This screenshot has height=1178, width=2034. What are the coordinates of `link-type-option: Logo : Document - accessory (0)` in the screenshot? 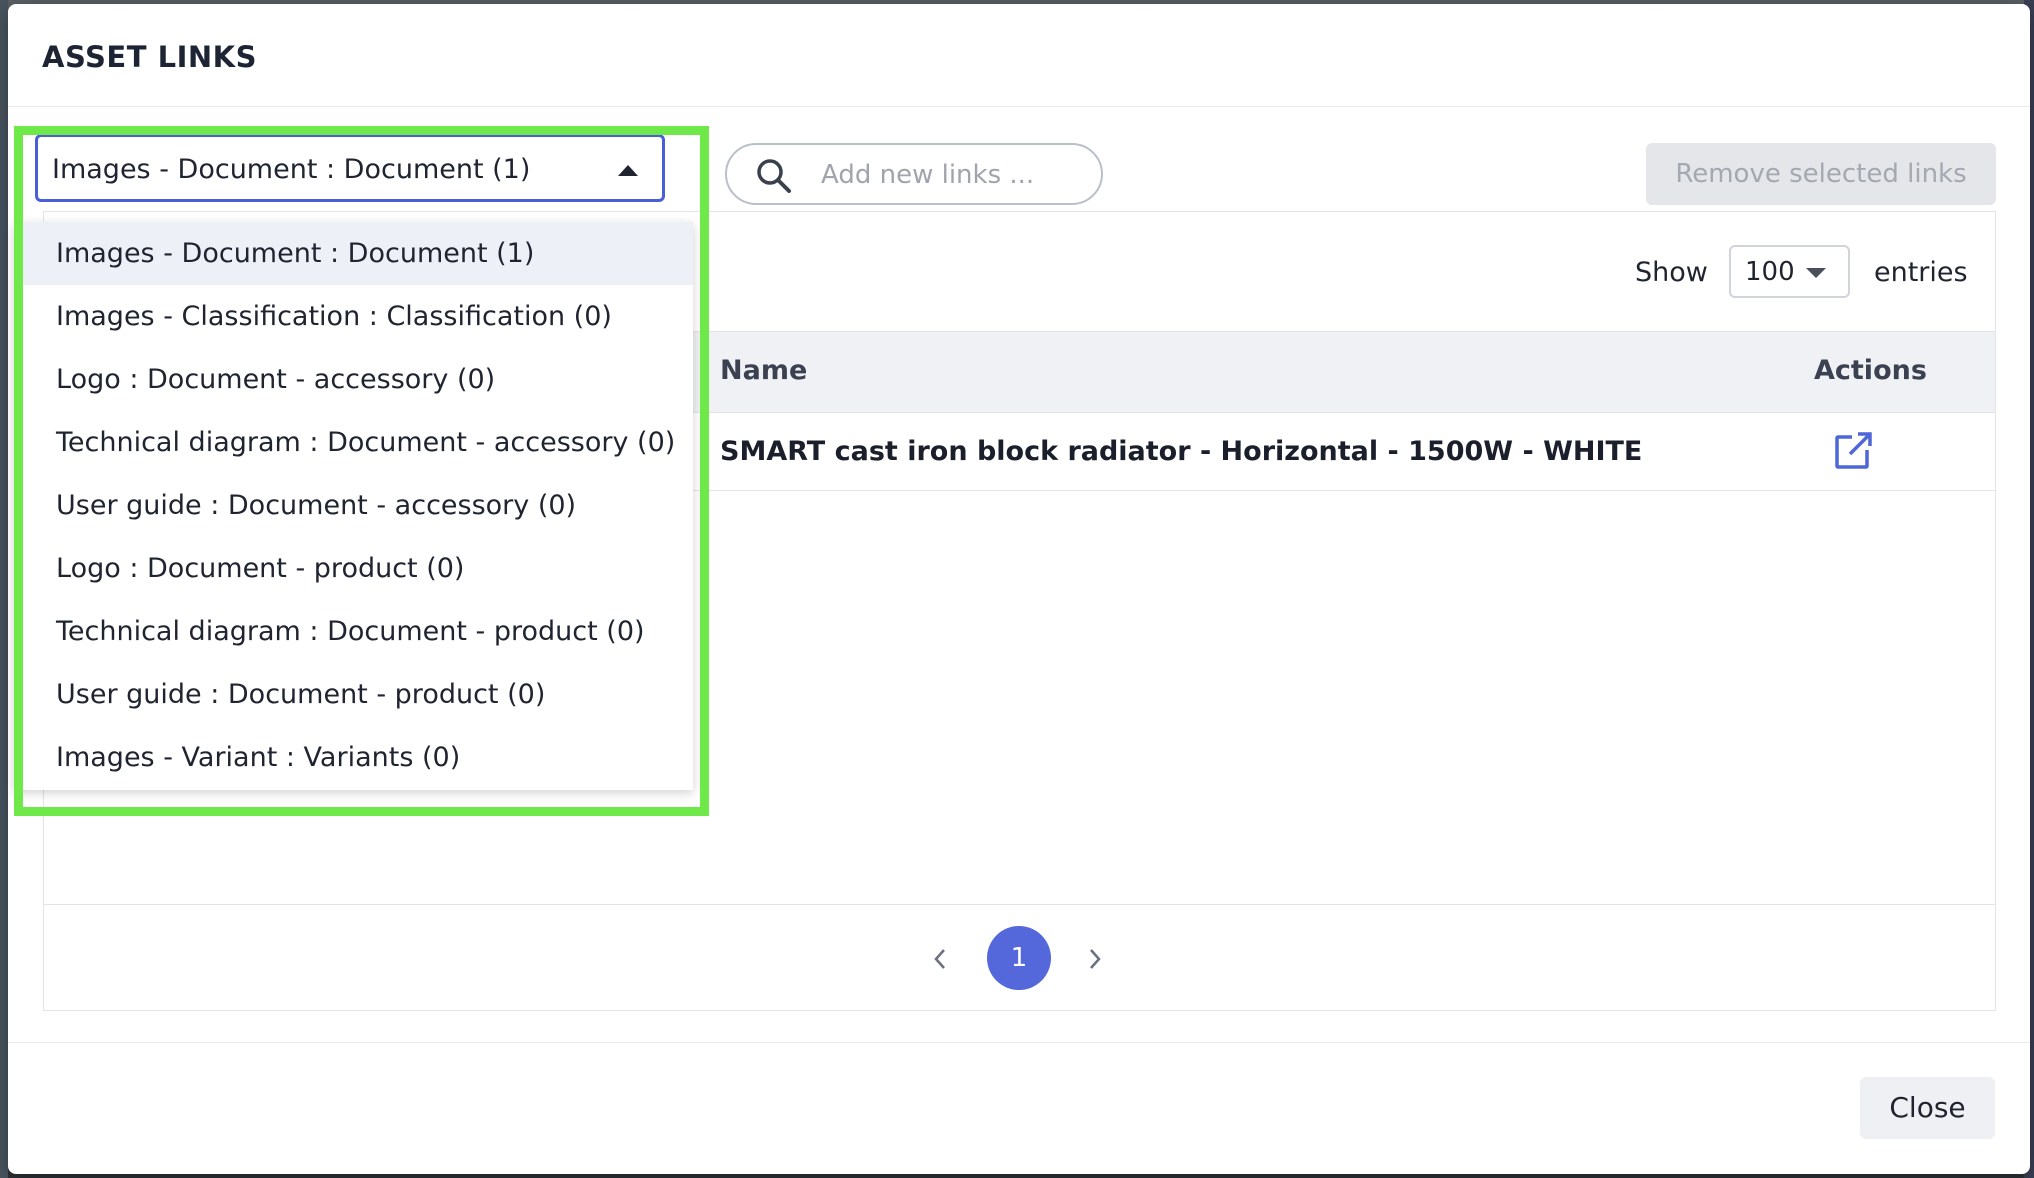 It's located at (353, 379).